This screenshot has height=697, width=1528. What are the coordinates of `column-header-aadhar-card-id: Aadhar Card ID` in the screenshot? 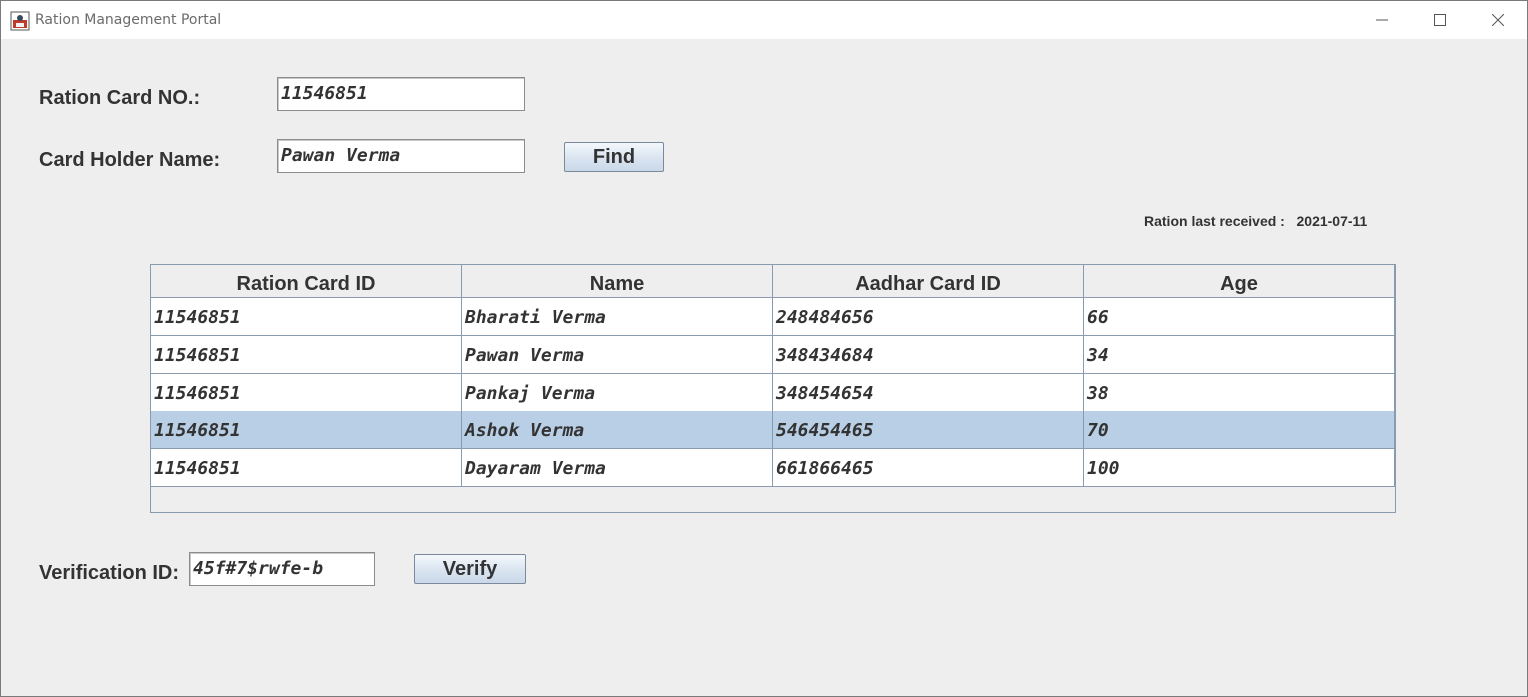 It's located at (928, 281).